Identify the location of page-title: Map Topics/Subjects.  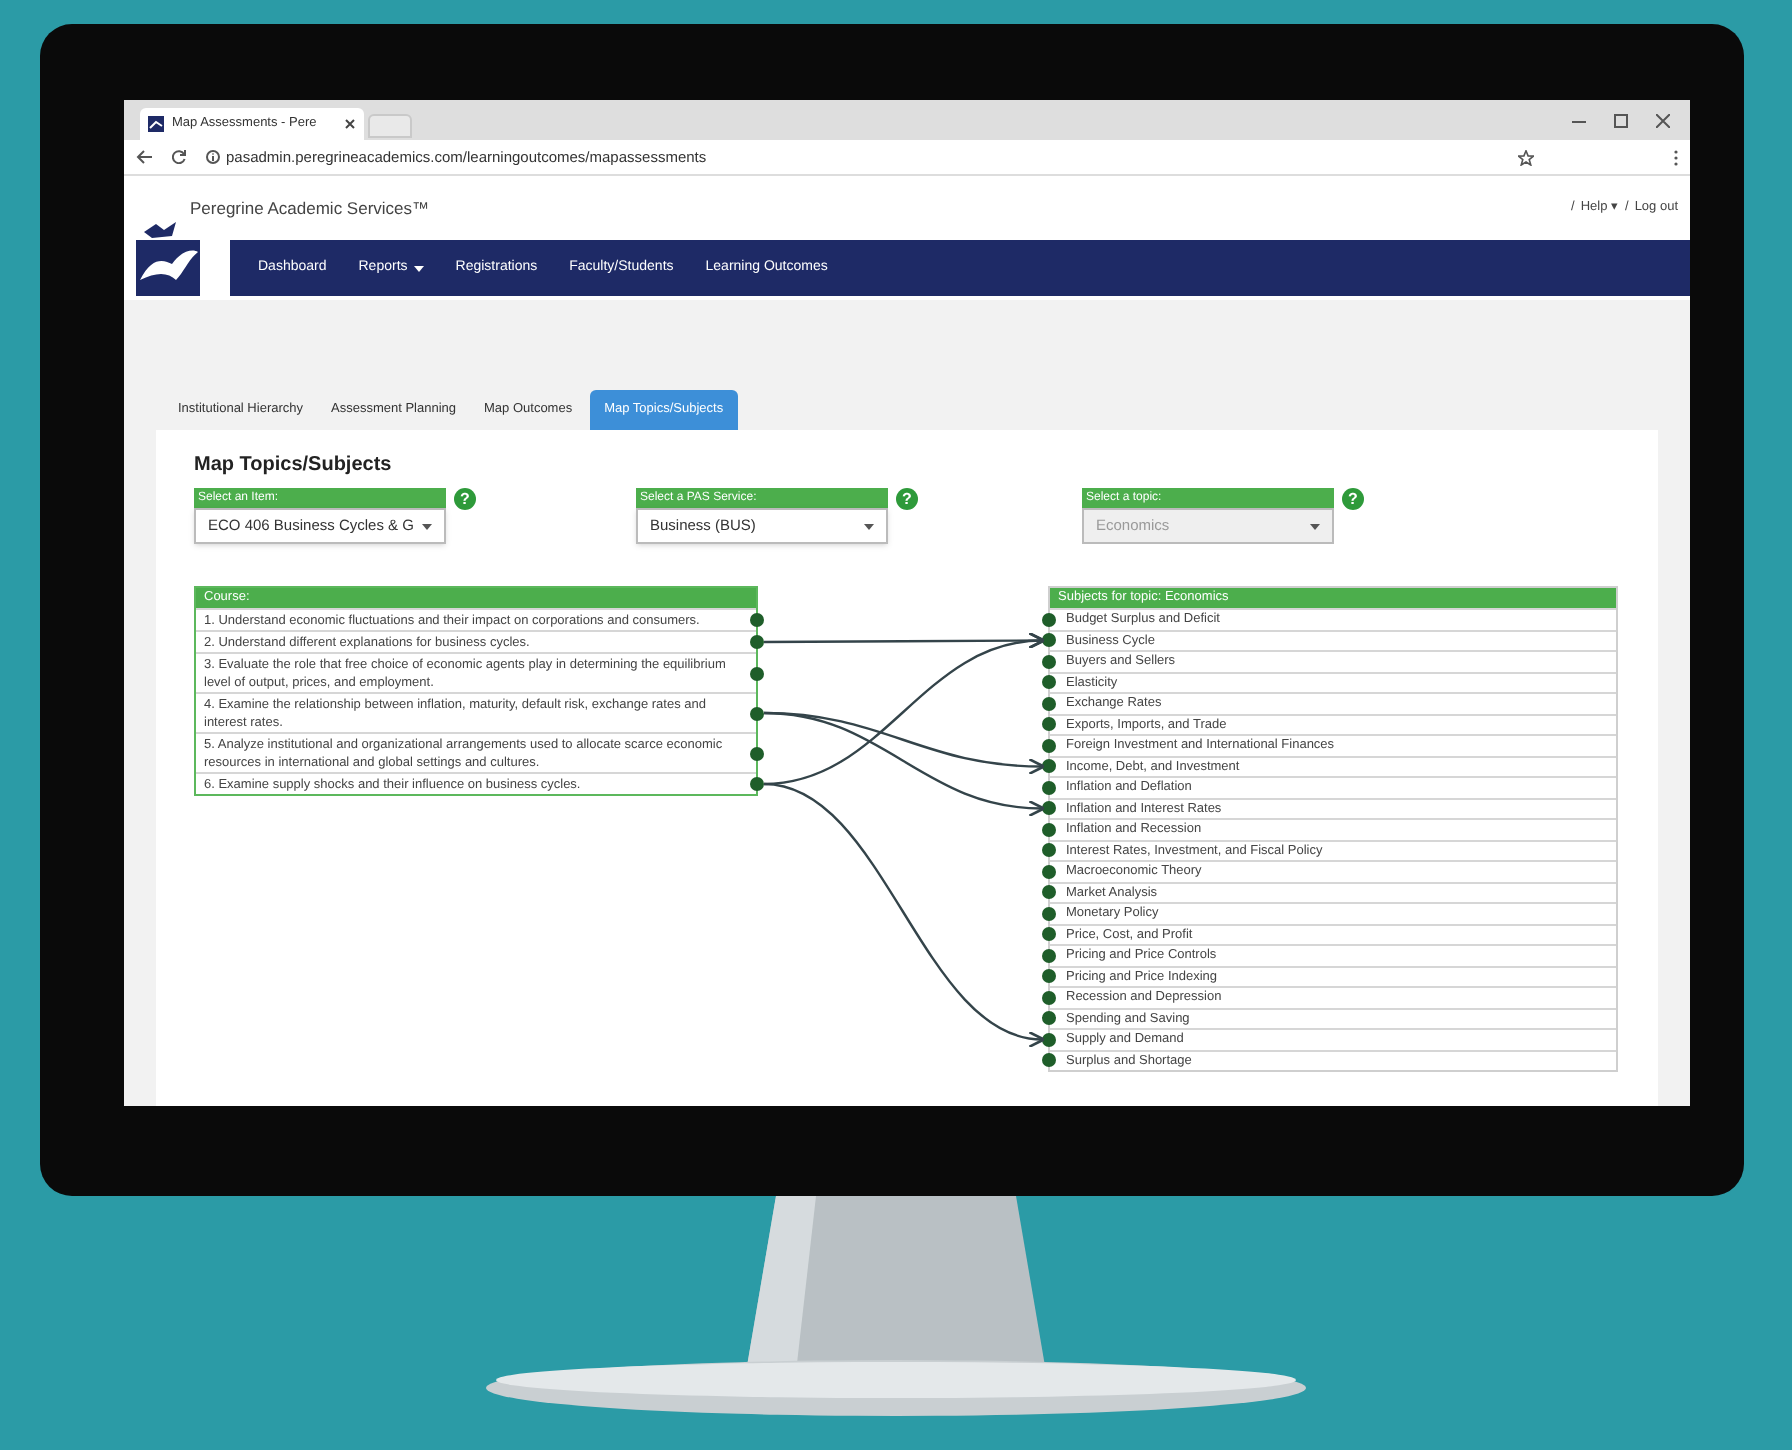
(294, 466).